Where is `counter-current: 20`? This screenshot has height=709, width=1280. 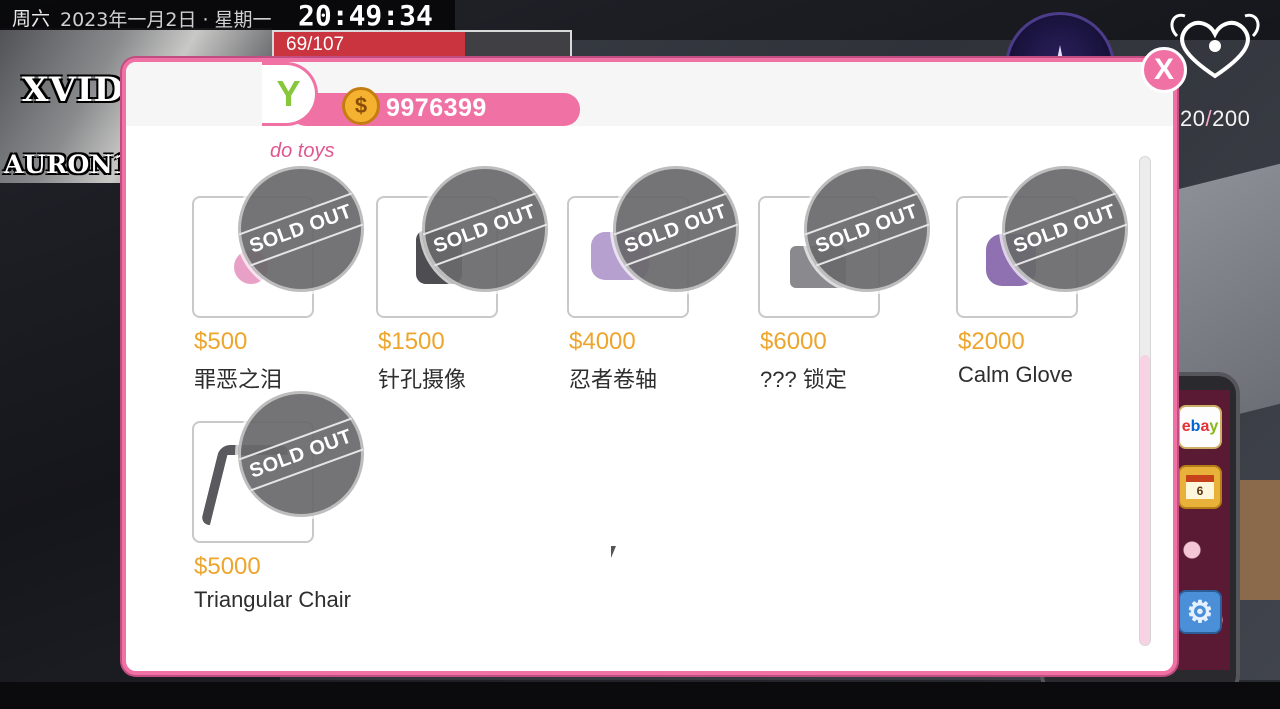 counter-current: 20 is located at coordinates (1193, 118).